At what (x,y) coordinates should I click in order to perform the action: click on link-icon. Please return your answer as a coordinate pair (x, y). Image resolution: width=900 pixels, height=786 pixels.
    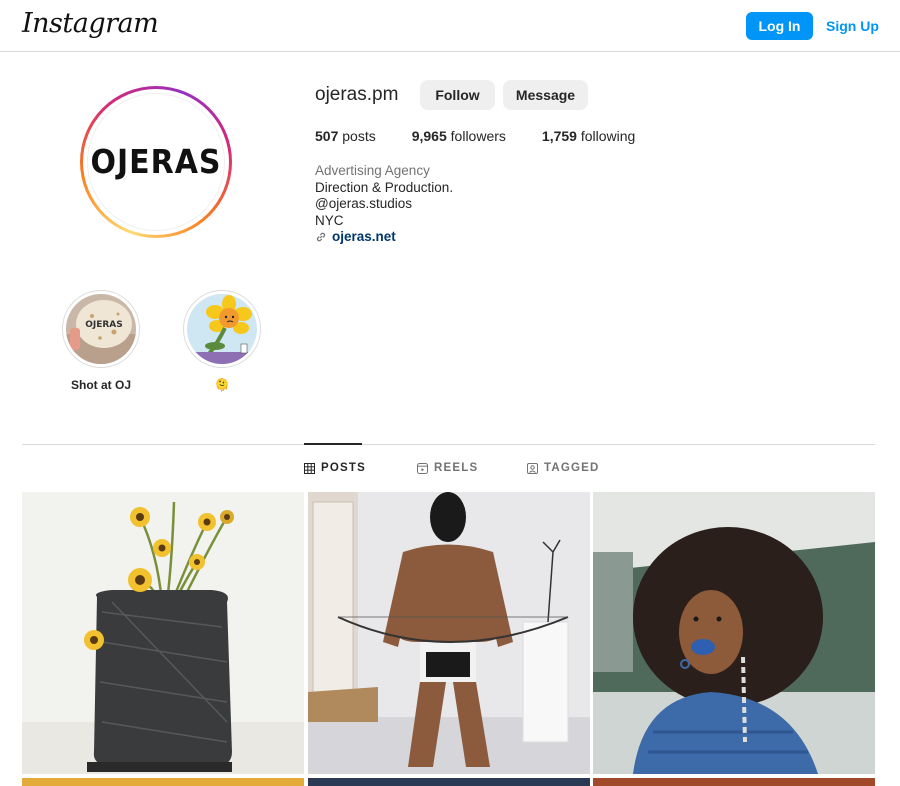
    Looking at the image, I should click on (321, 237).